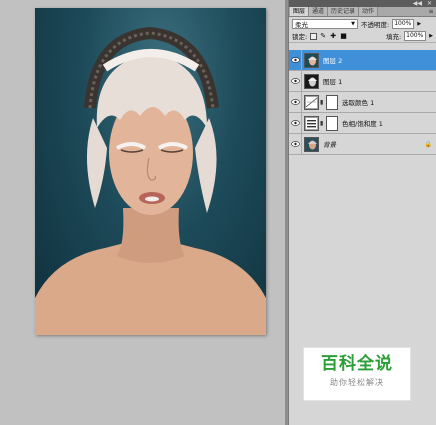 This screenshot has height=425, width=436. I want to click on layer-name: 背景, so click(329, 144).